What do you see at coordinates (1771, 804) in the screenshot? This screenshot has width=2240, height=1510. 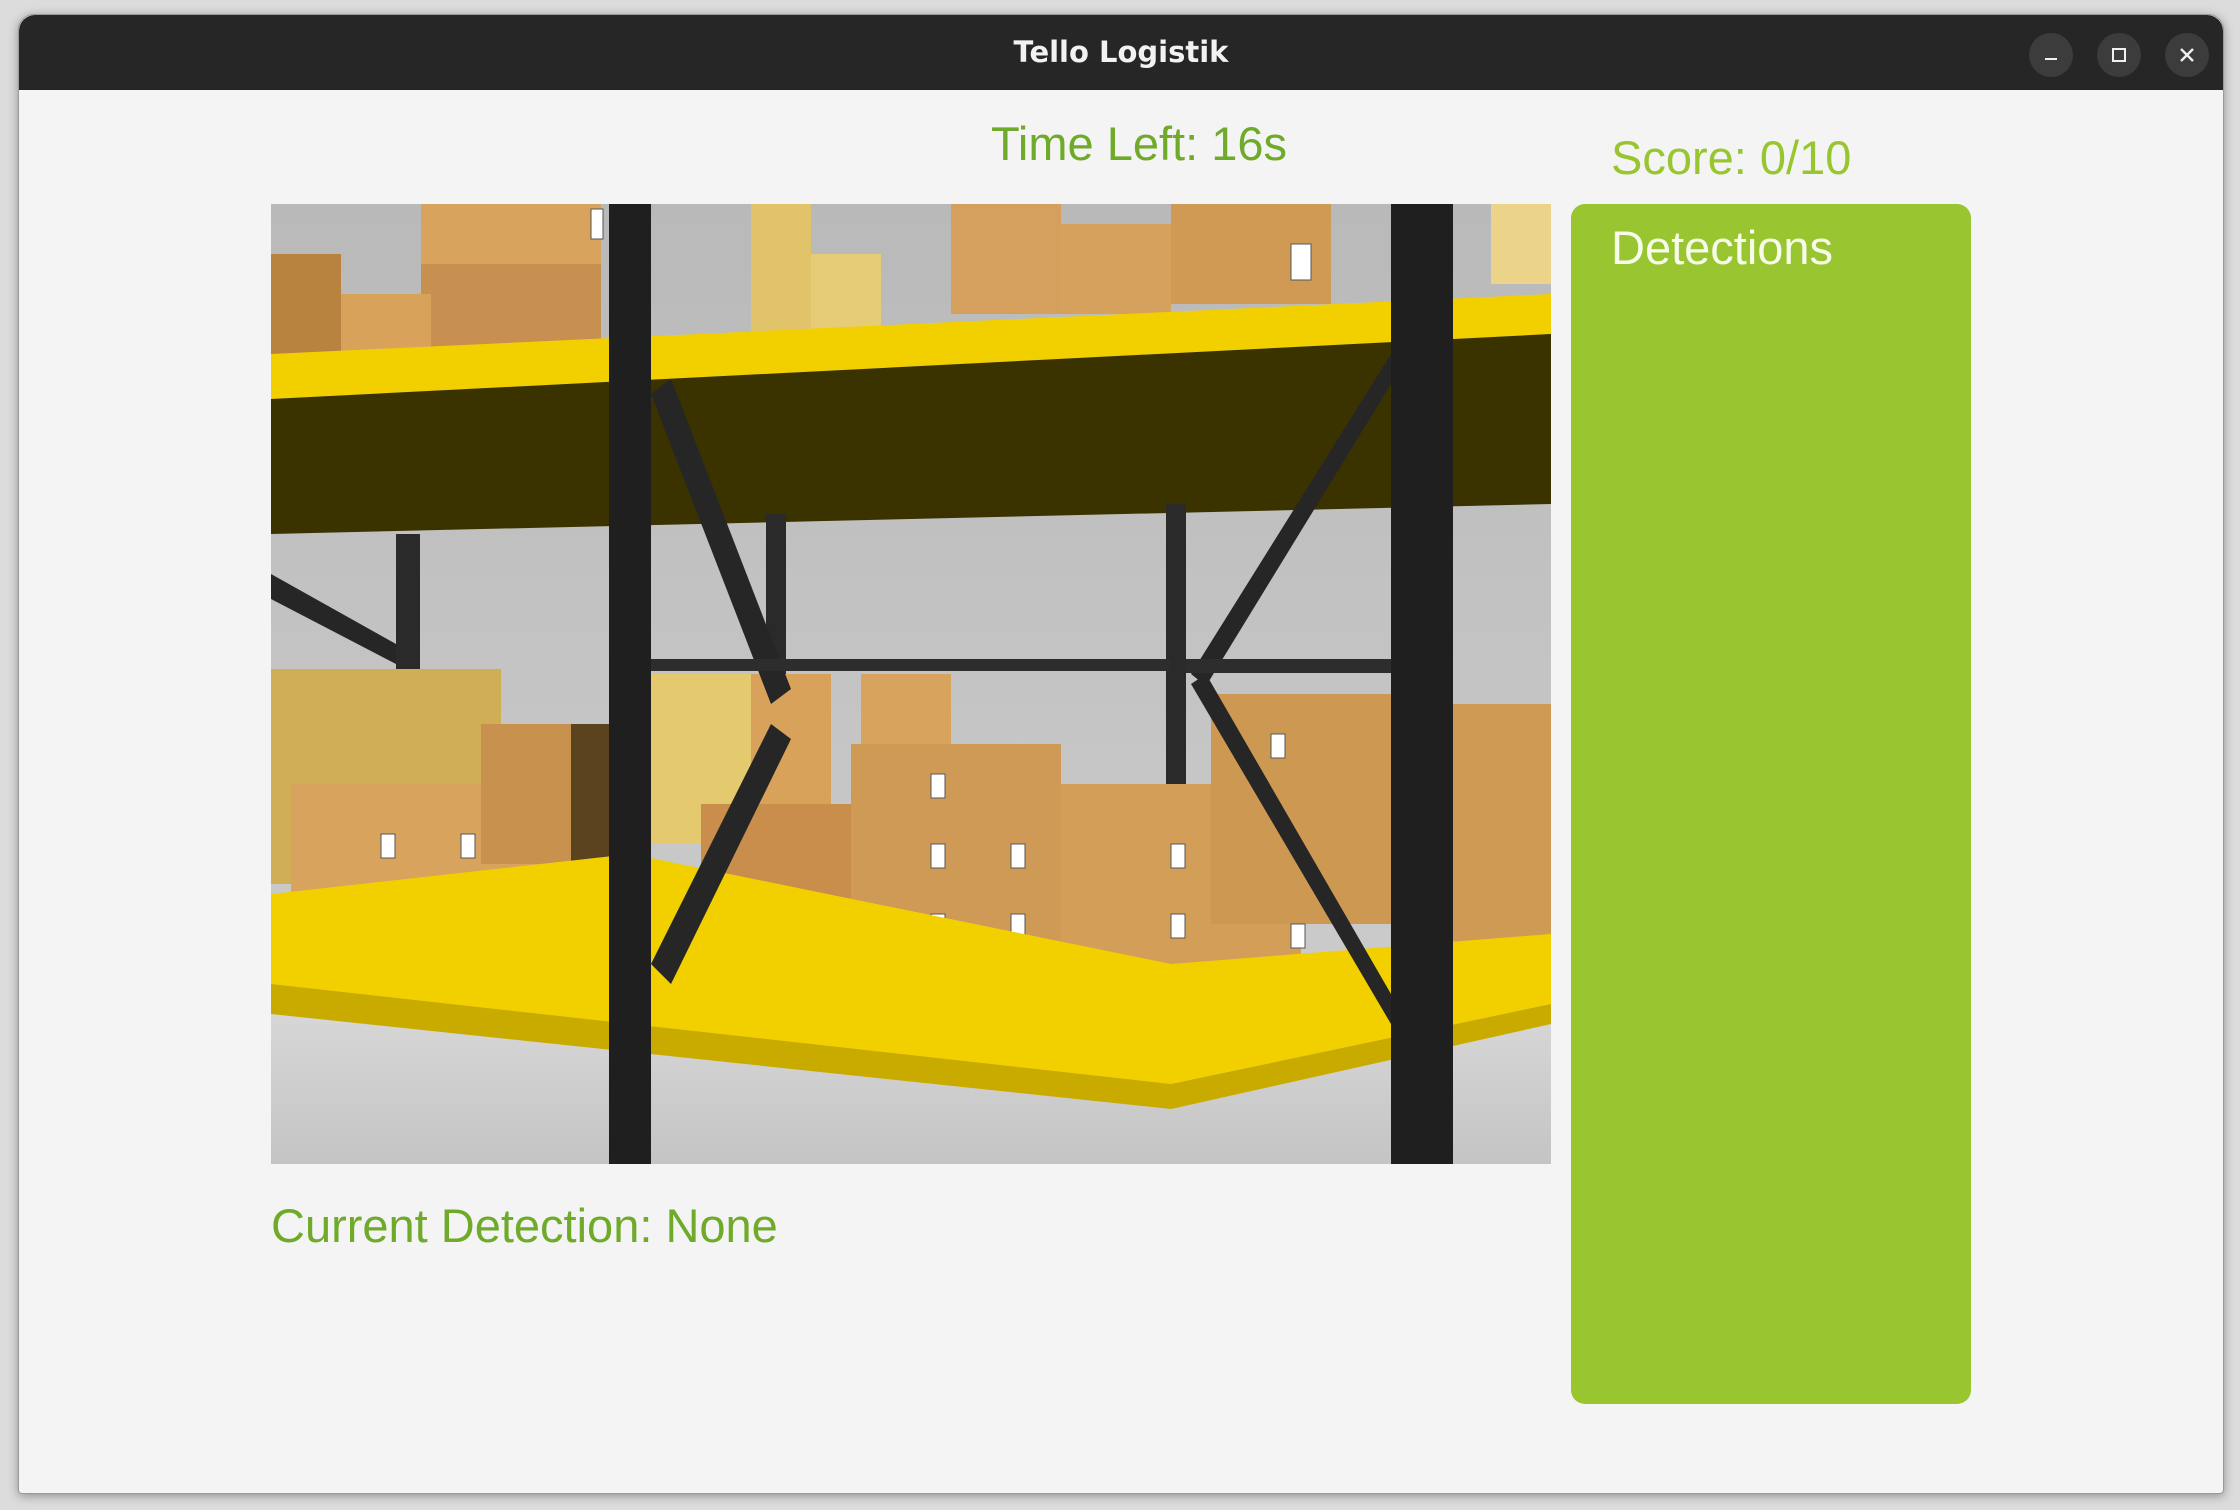 I see `detections-panel: Detections` at bounding box center [1771, 804].